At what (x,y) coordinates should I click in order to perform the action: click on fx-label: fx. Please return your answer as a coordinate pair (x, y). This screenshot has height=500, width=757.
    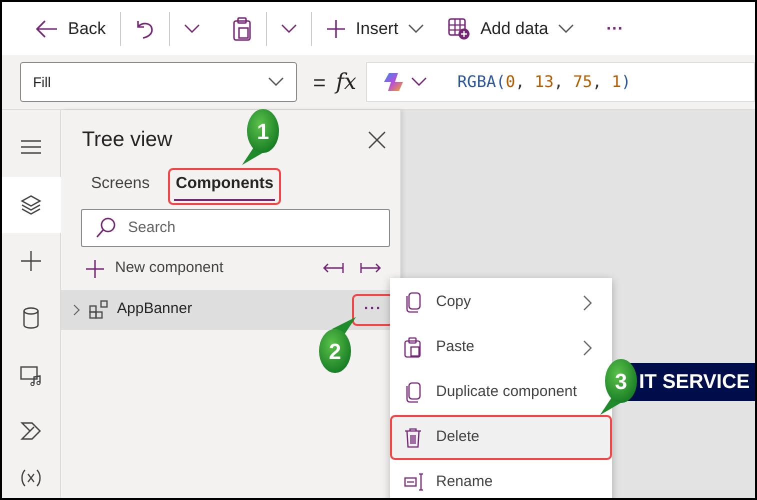
    Looking at the image, I should click on (346, 82).